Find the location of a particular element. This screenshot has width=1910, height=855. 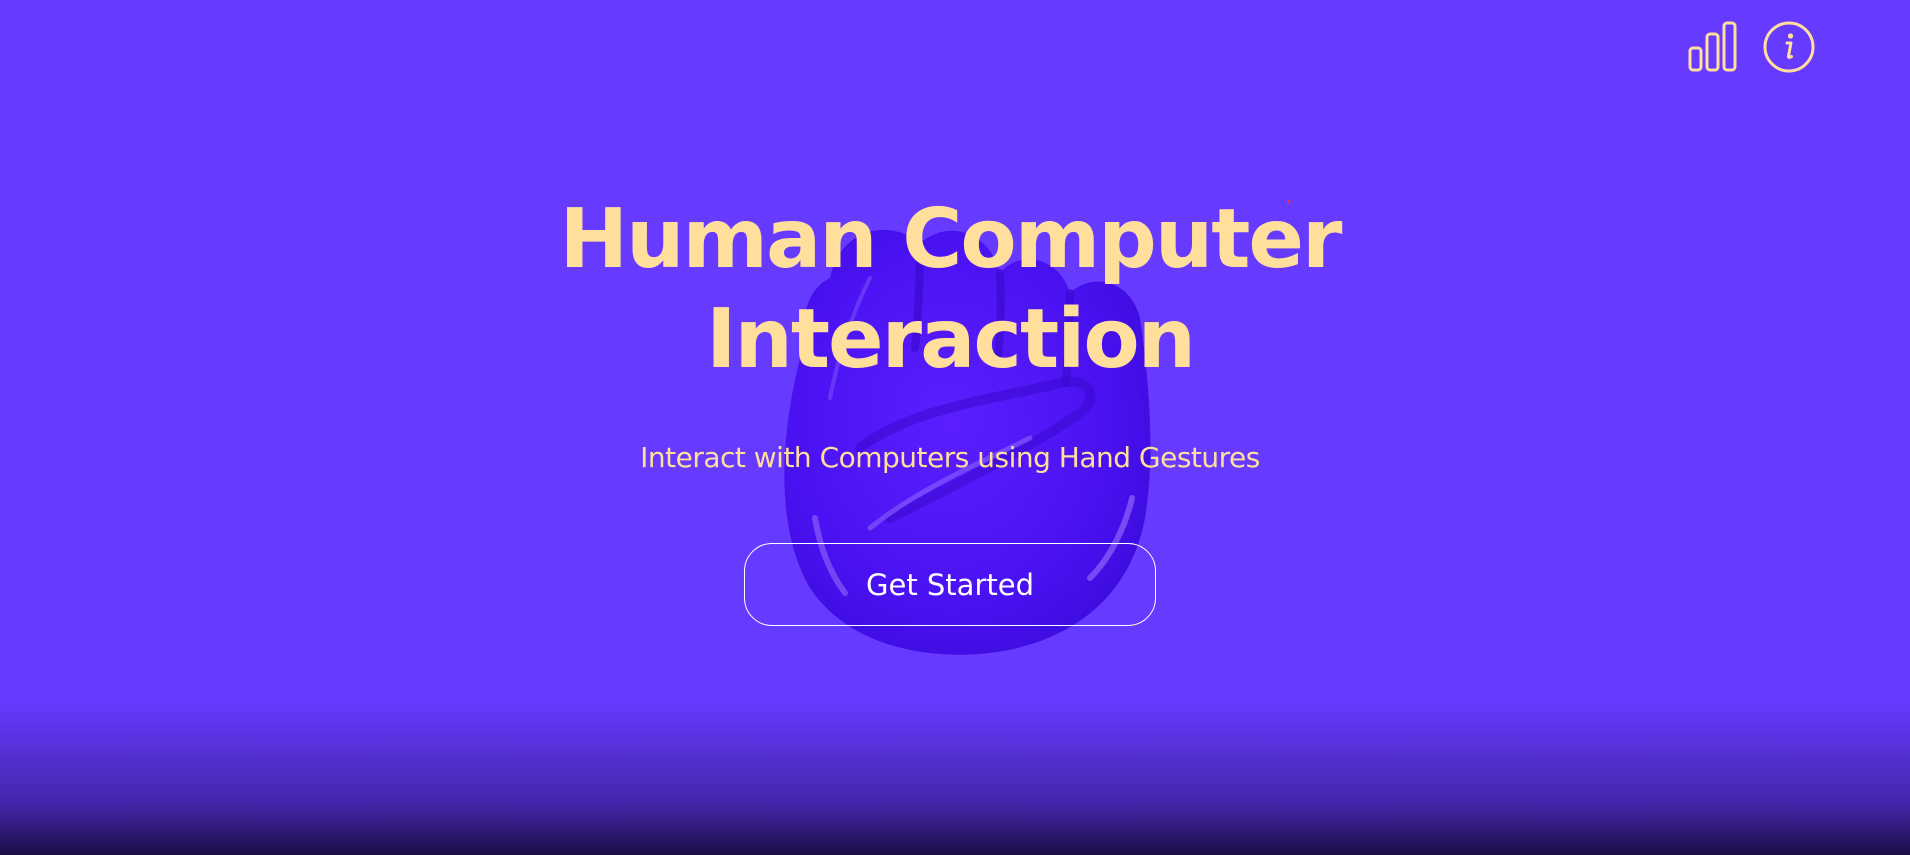

bar-chart-icon is located at coordinates (1713, 47).